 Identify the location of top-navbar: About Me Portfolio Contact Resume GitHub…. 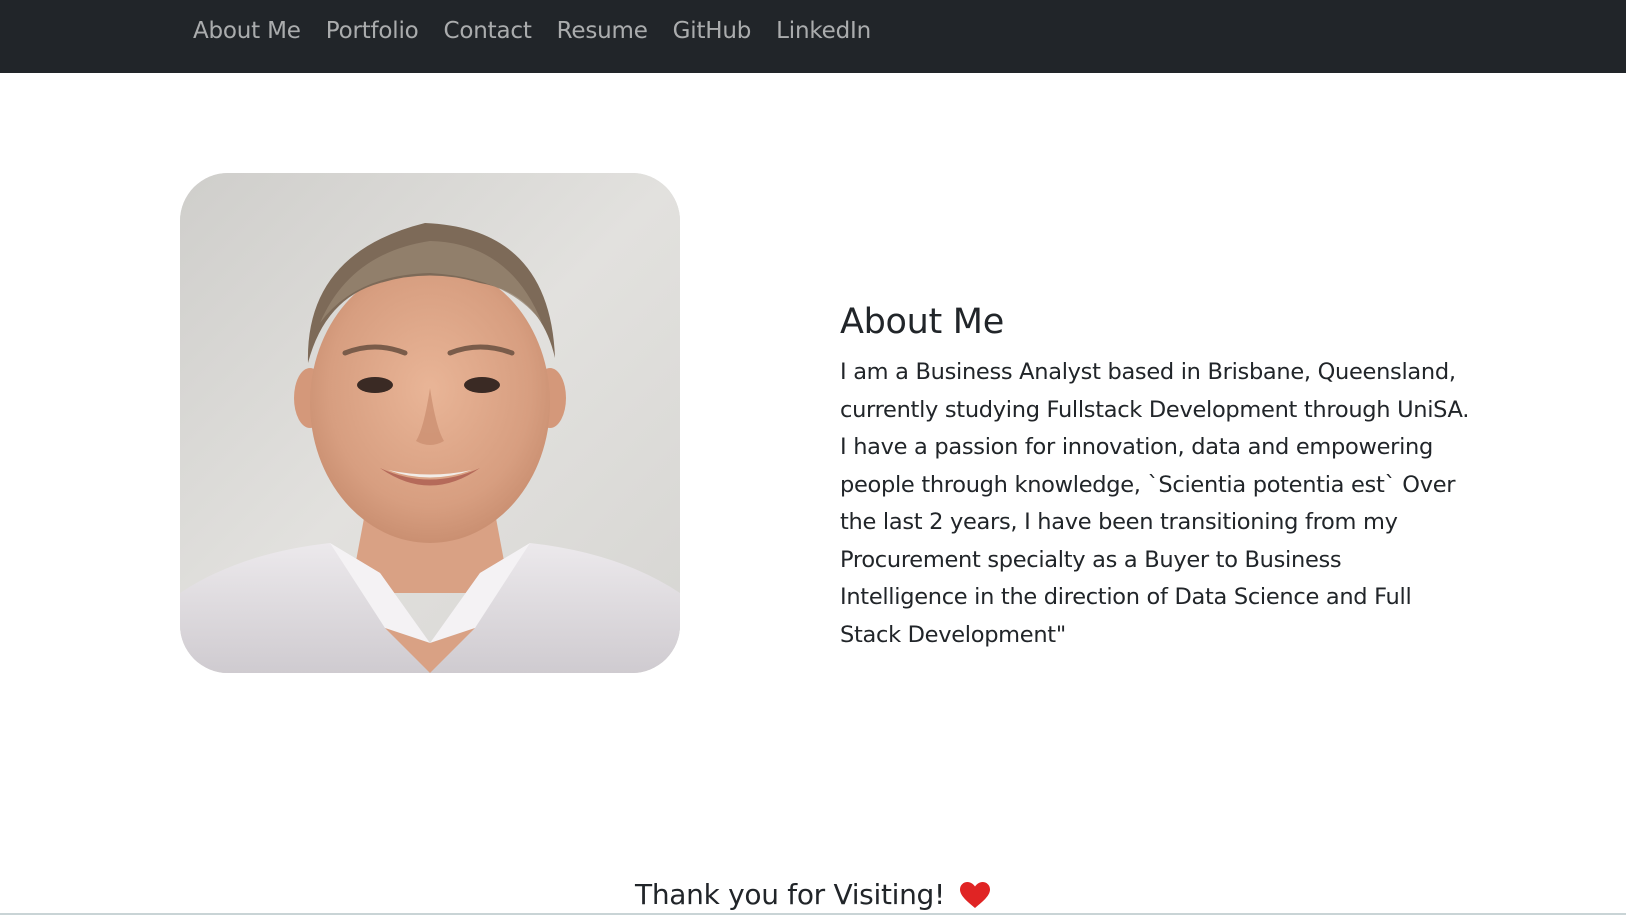
(813, 36).